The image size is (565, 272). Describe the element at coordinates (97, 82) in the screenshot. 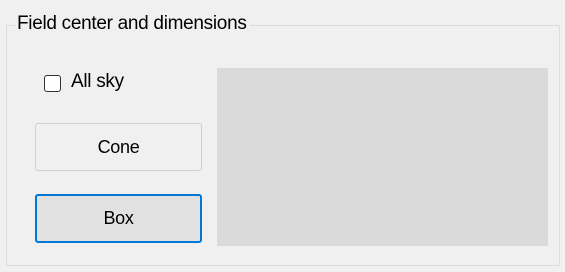

I see `all-sky-label: All sky` at that location.